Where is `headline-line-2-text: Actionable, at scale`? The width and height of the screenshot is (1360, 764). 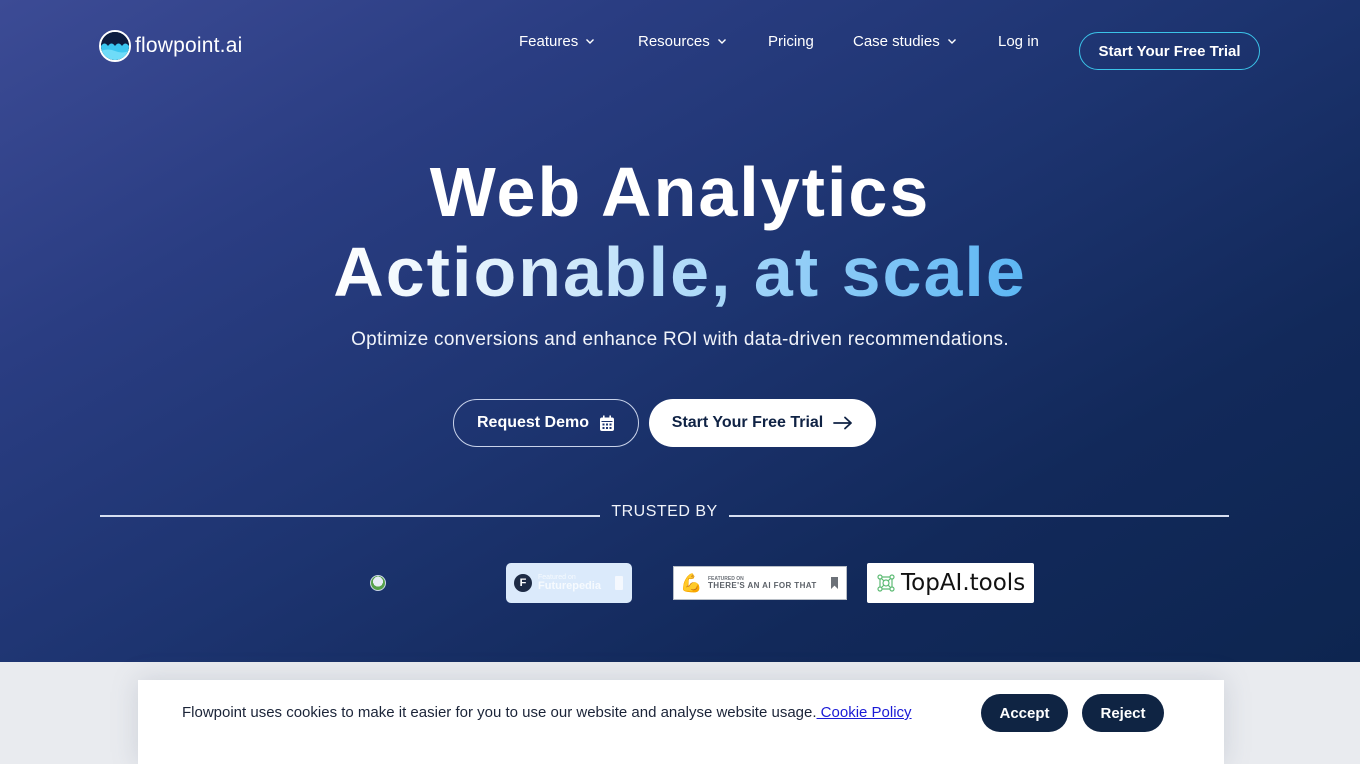
headline-line-2-text: Actionable, at scale is located at coordinates (680, 272).